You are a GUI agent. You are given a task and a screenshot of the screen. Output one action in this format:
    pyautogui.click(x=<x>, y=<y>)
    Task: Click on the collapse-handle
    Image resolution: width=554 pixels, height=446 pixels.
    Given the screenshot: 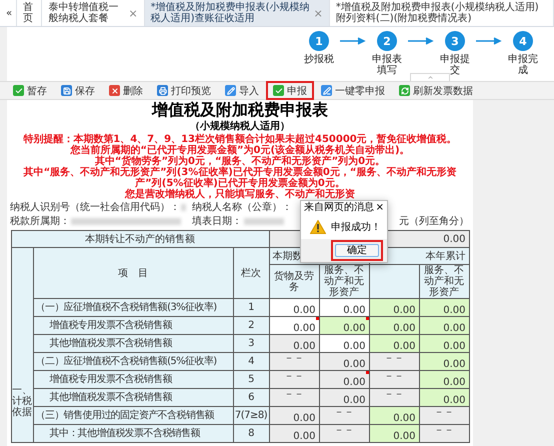 What is the action you would take?
    pyautogui.click(x=430, y=77)
    